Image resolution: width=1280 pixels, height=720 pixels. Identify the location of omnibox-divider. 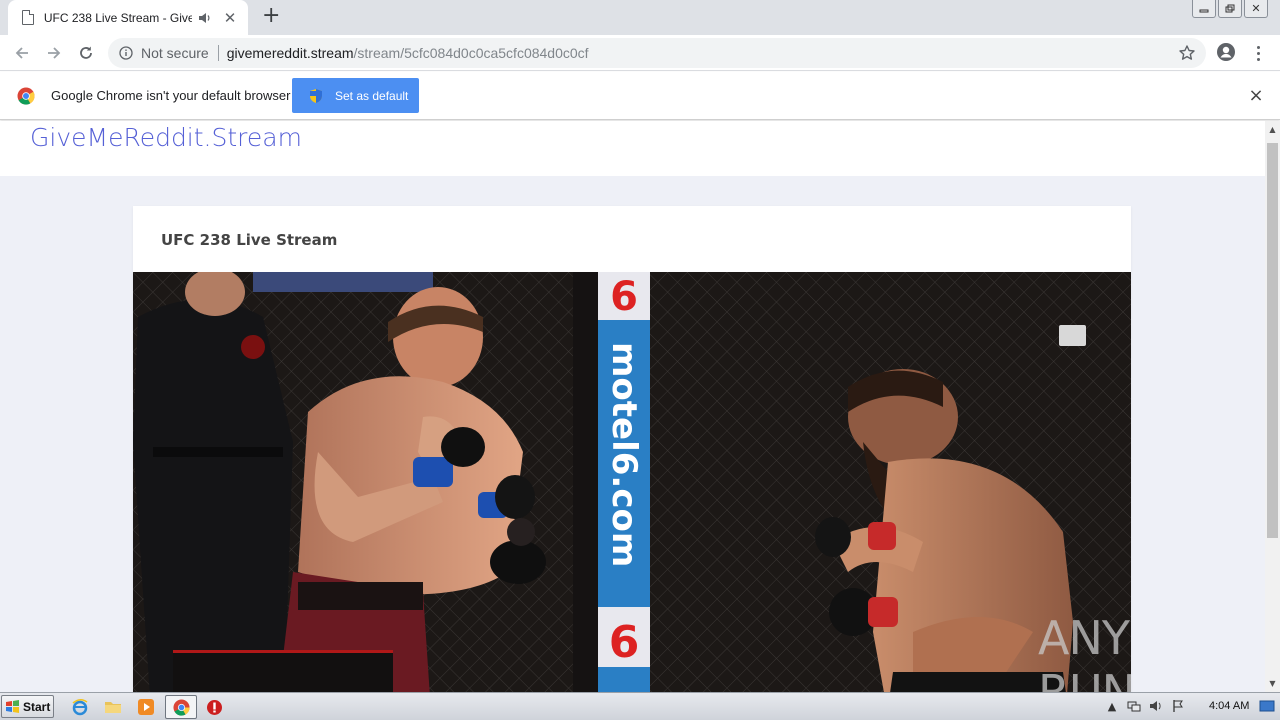
(218, 53).